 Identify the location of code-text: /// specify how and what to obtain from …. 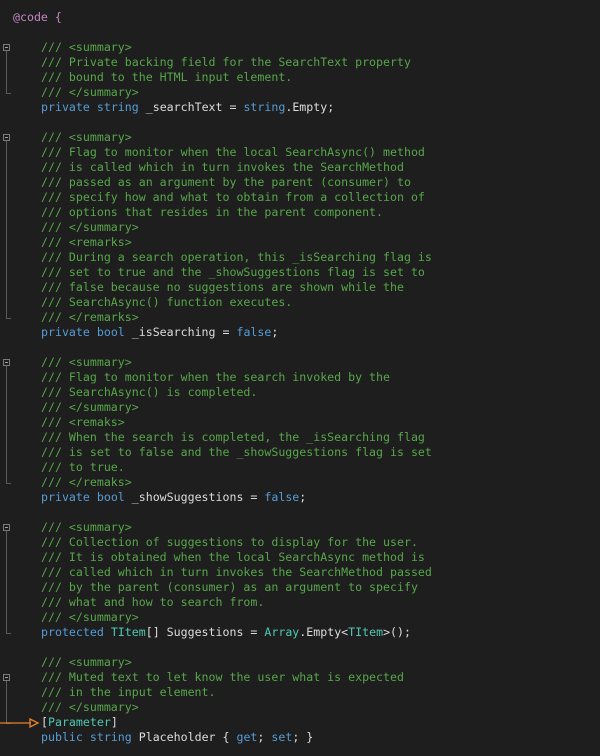
(233, 197).